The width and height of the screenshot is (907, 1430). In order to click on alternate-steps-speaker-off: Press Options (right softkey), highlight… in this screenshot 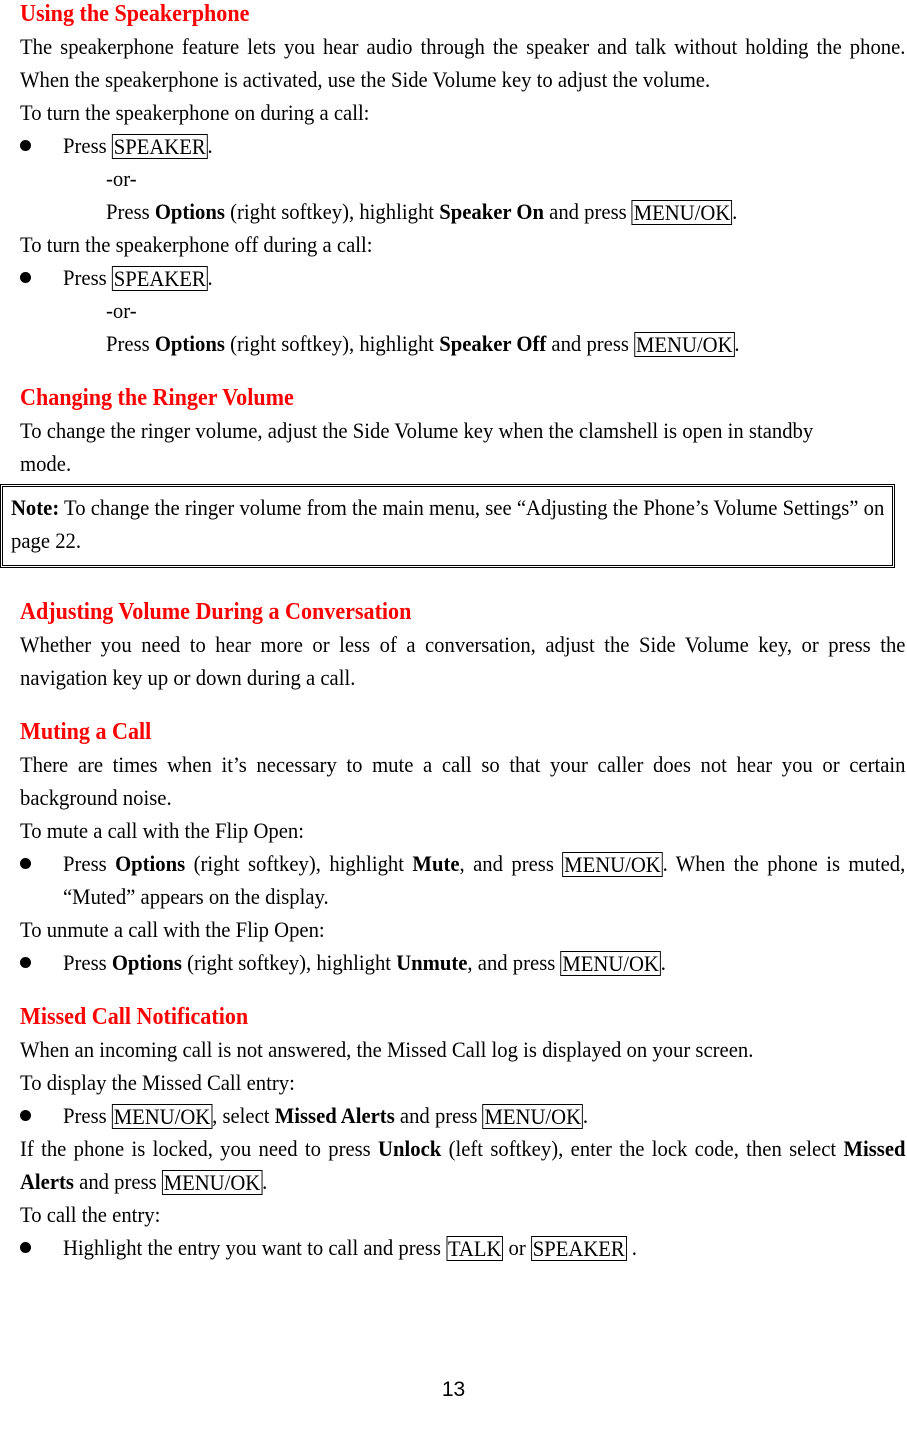, I will do `click(506, 343)`.